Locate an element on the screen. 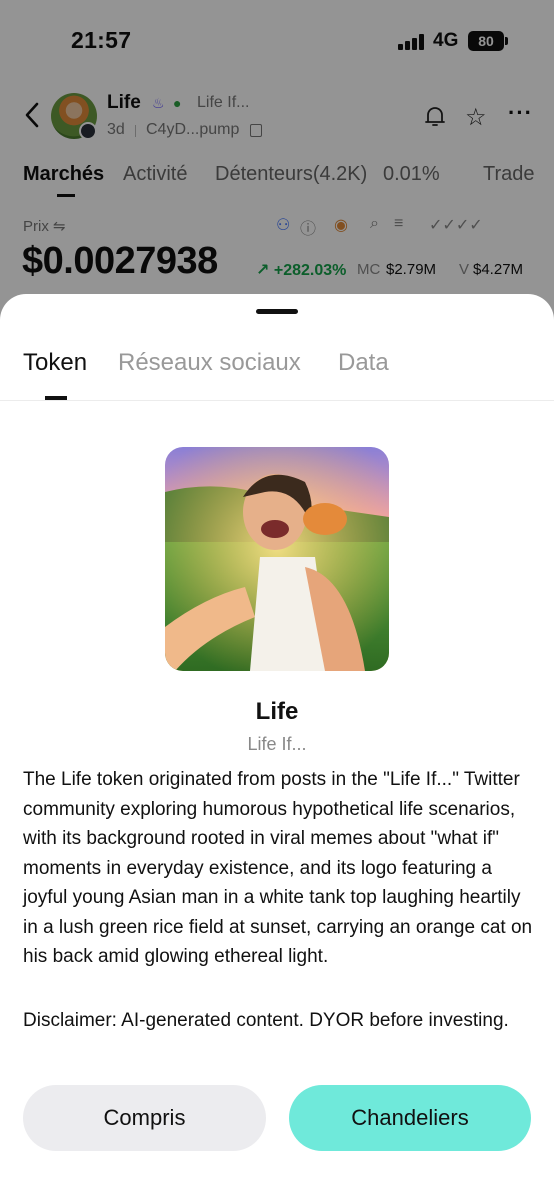  token-logo-image is located at coordinates (277, 559).